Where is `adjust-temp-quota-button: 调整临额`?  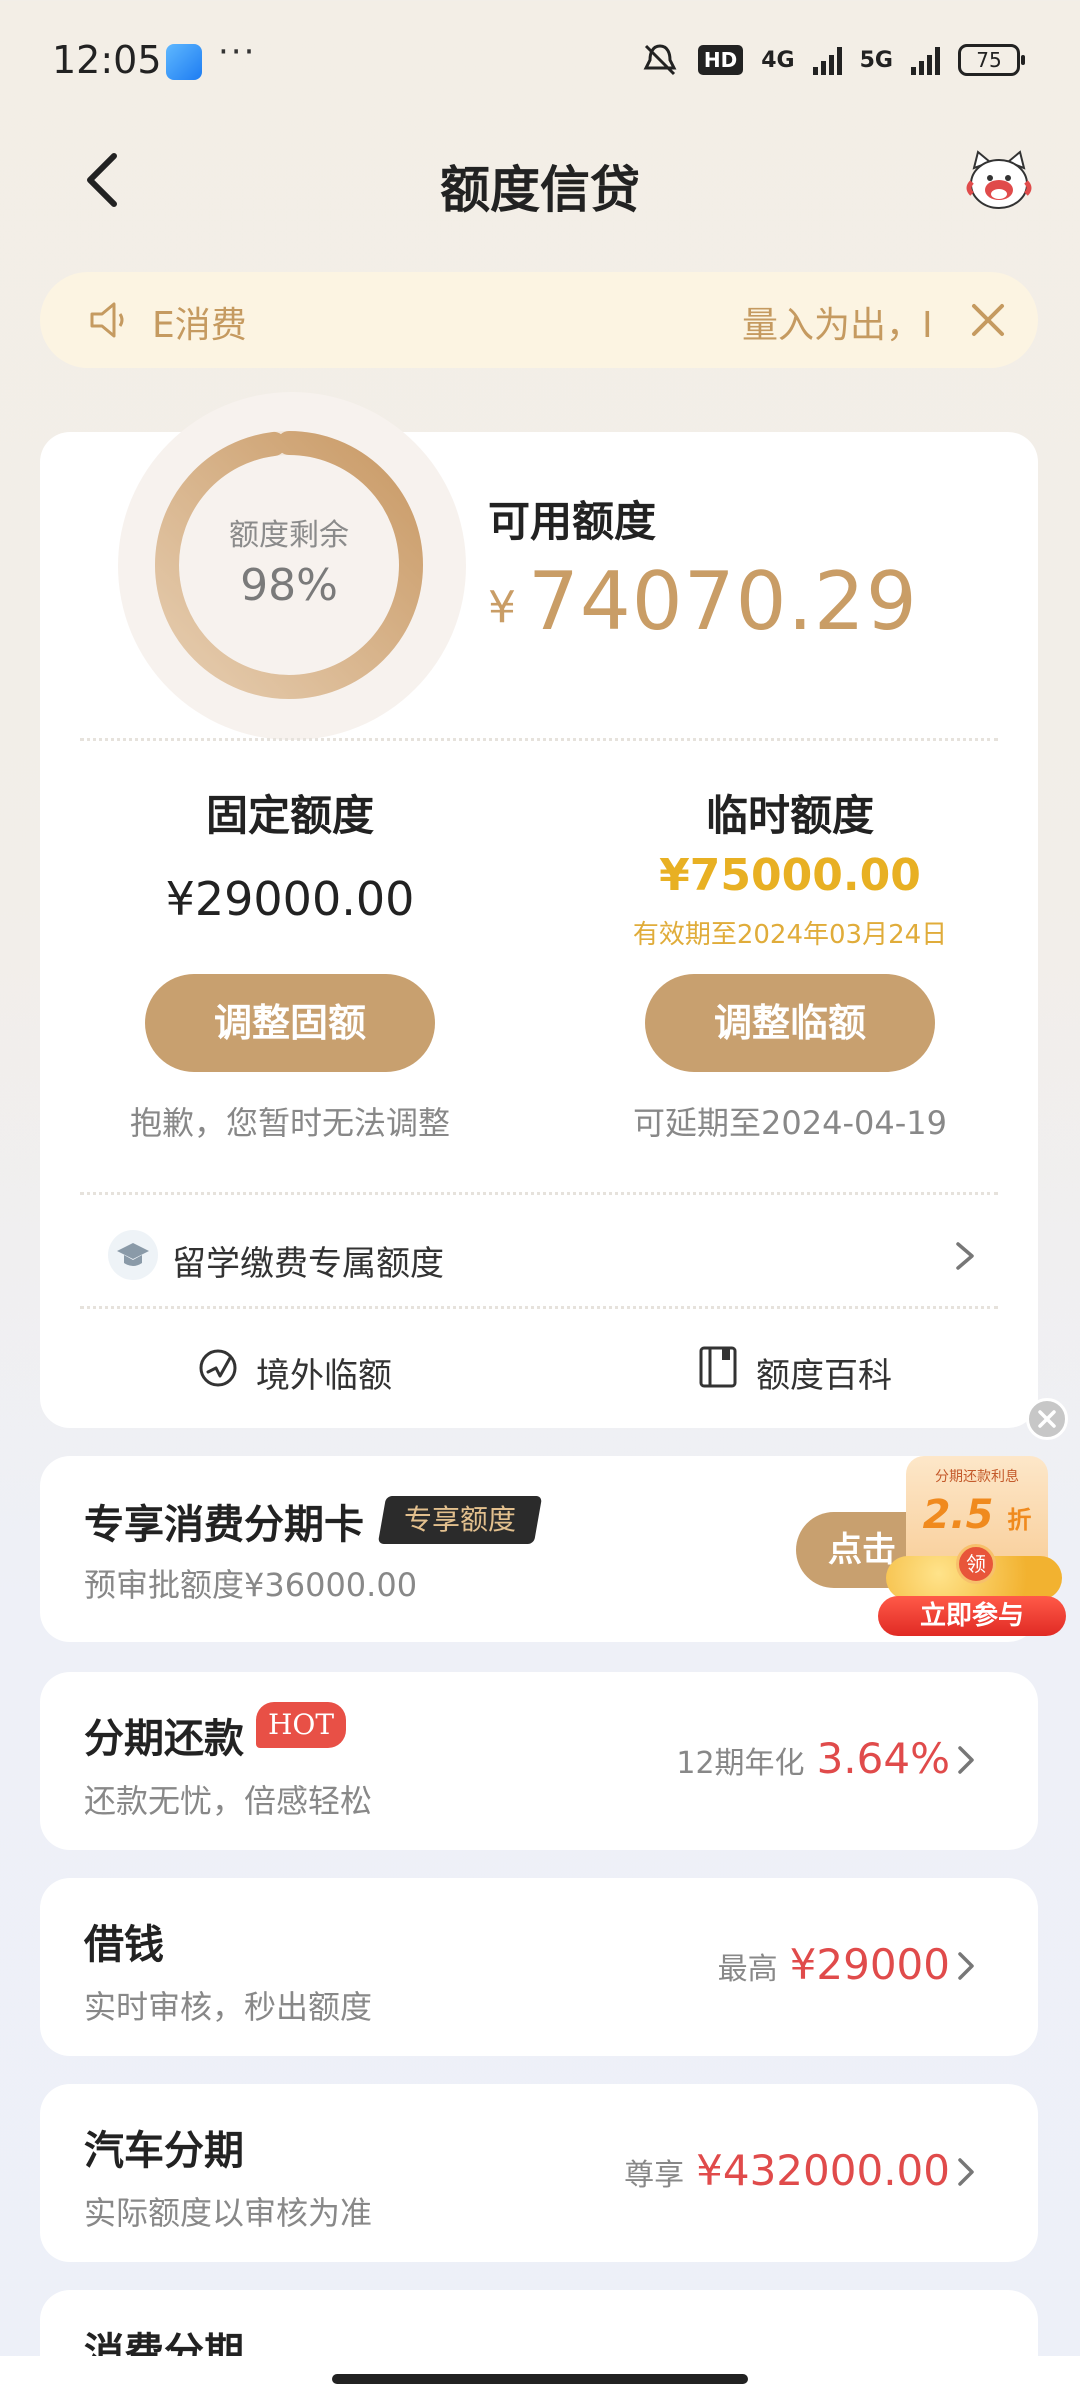 adjust-temp-quota-button: 调整临额 is located at coordinates (790, 1023).